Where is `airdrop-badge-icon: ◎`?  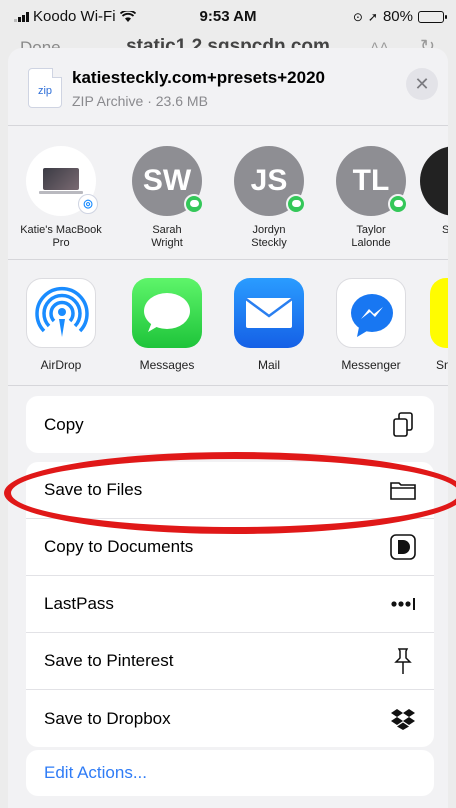 airdrop-badge-icon: ◎ is located at coordinates (88, 204).